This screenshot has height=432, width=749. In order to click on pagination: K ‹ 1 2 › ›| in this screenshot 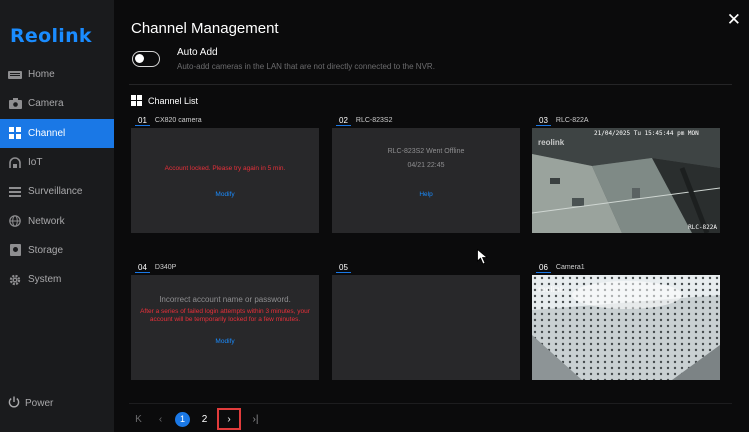, I will do `click(200, 419)`.